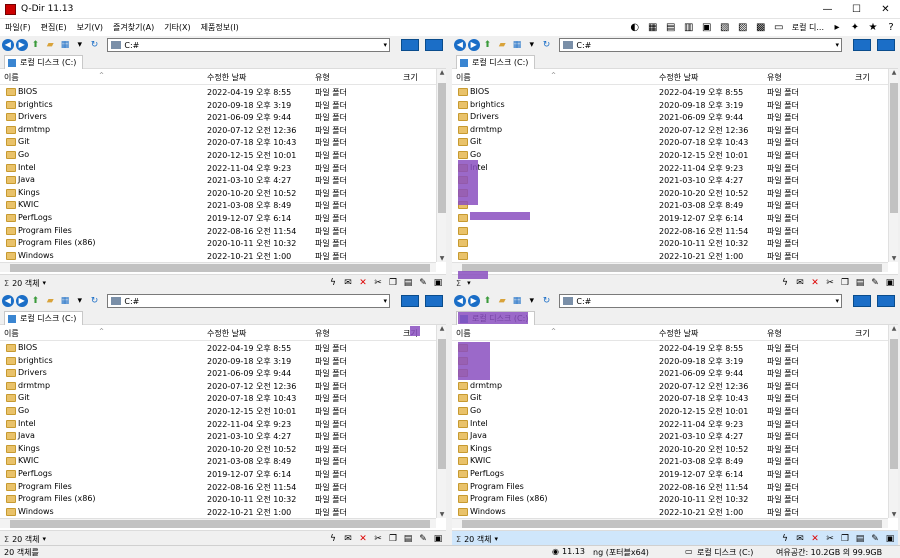 The image size is (900, 558). Describe the element at coordinates (894, 514) in the screenshot. I see `scroll-down-icon: ▼` at that location.